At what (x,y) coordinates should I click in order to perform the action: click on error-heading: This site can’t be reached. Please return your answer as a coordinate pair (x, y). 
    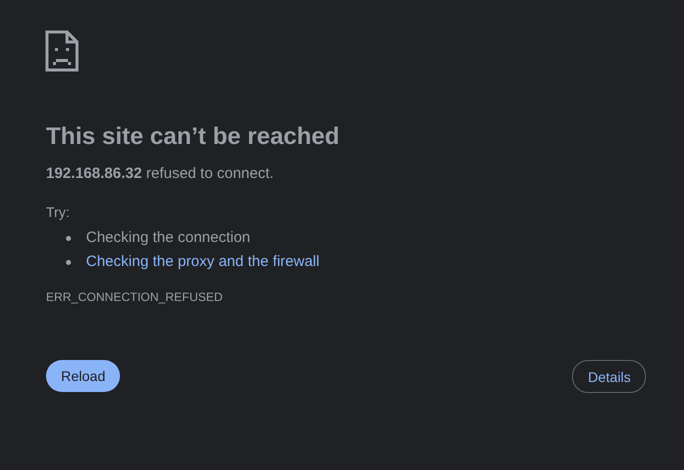
    Looking at the image, I should click on (193, 137).